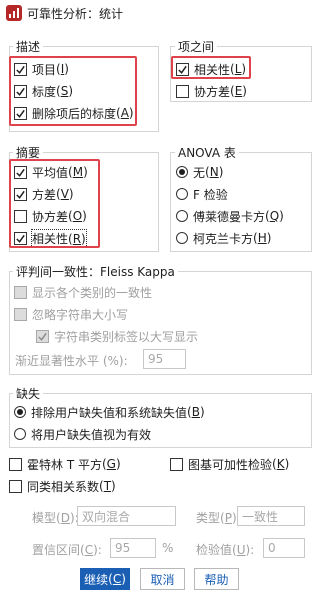 This screenshot has height=600, width=321. I want to click on continue-key: C, so click(117, 579).